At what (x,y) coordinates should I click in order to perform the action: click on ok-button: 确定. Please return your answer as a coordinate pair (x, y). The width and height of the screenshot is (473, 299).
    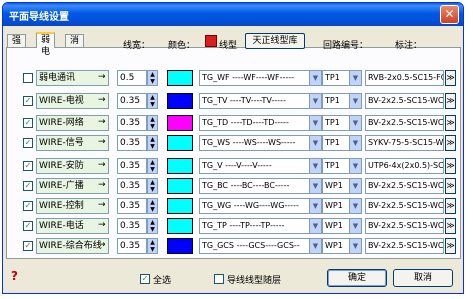
    Looking at the image, I should click on (357, 278).